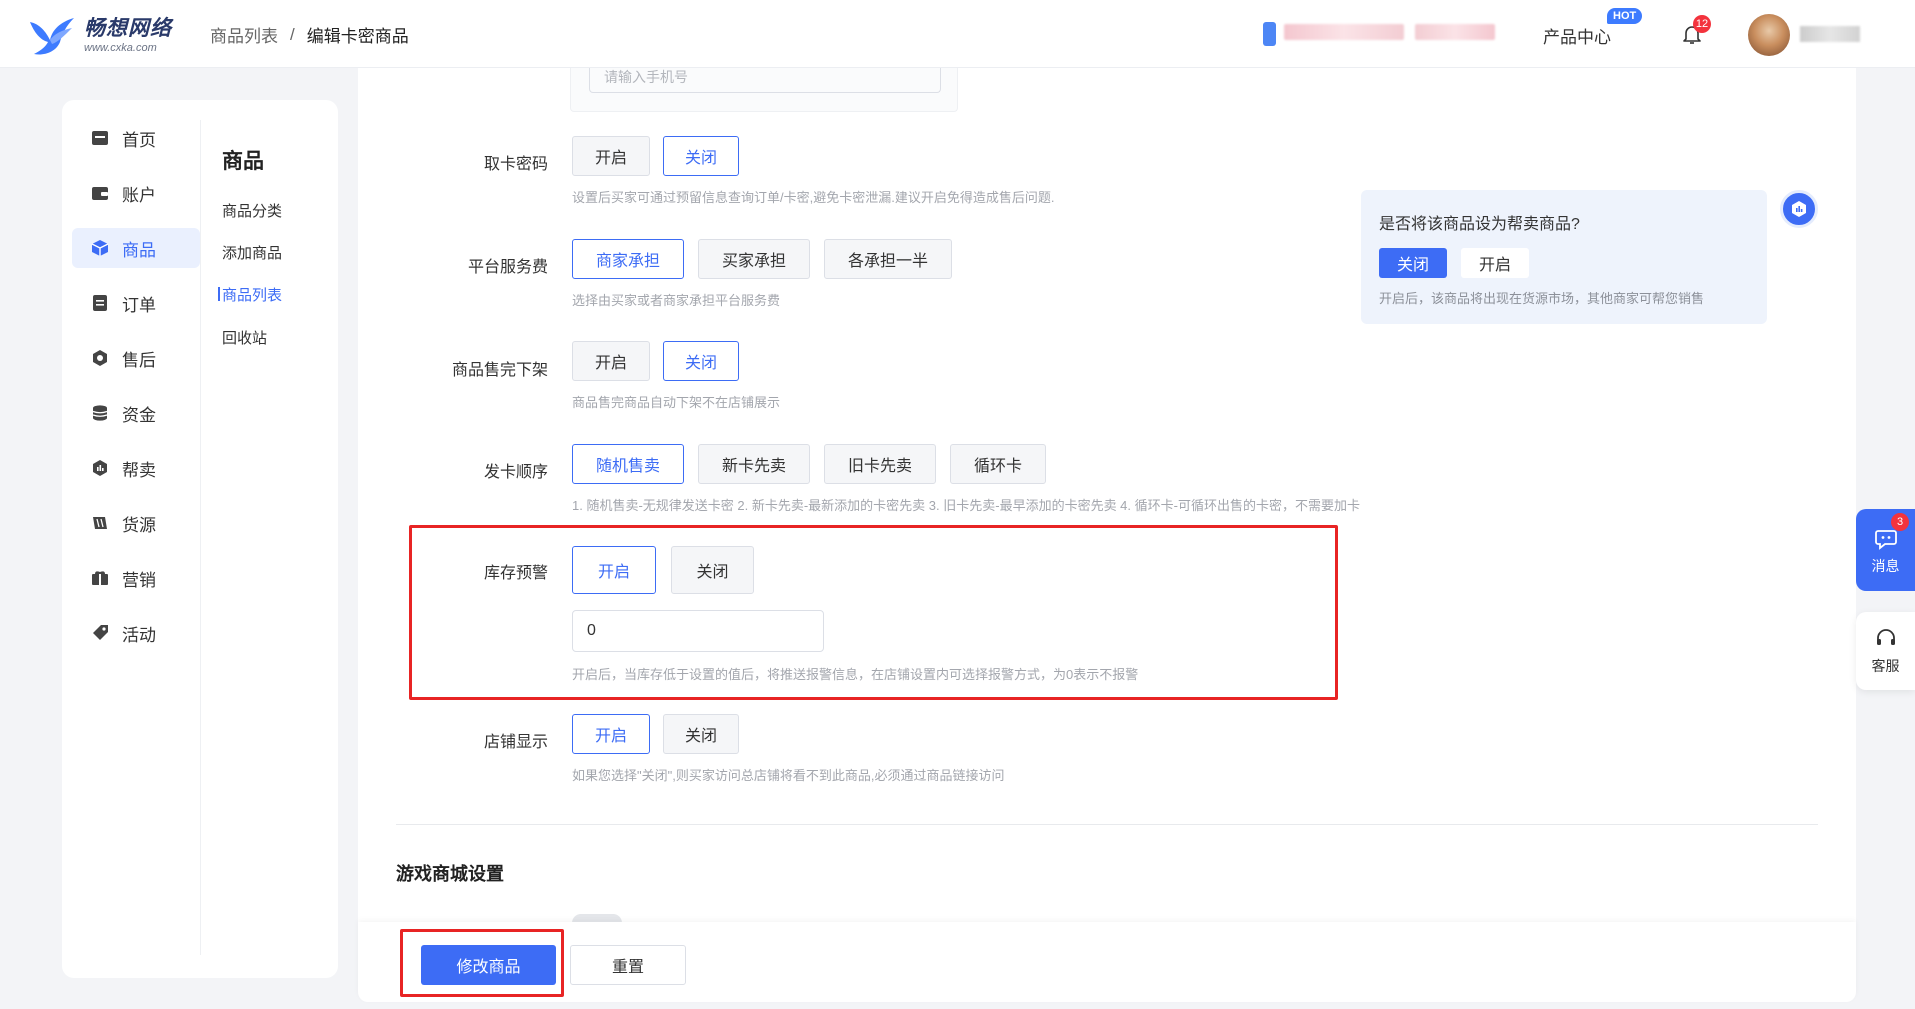 This screenshot has height=1009, width=1915. What do you see at coordinates (507, 267) in the screenshot?
I see `platform-fee-label: 平台服务费` at bounding box center [507, 267].